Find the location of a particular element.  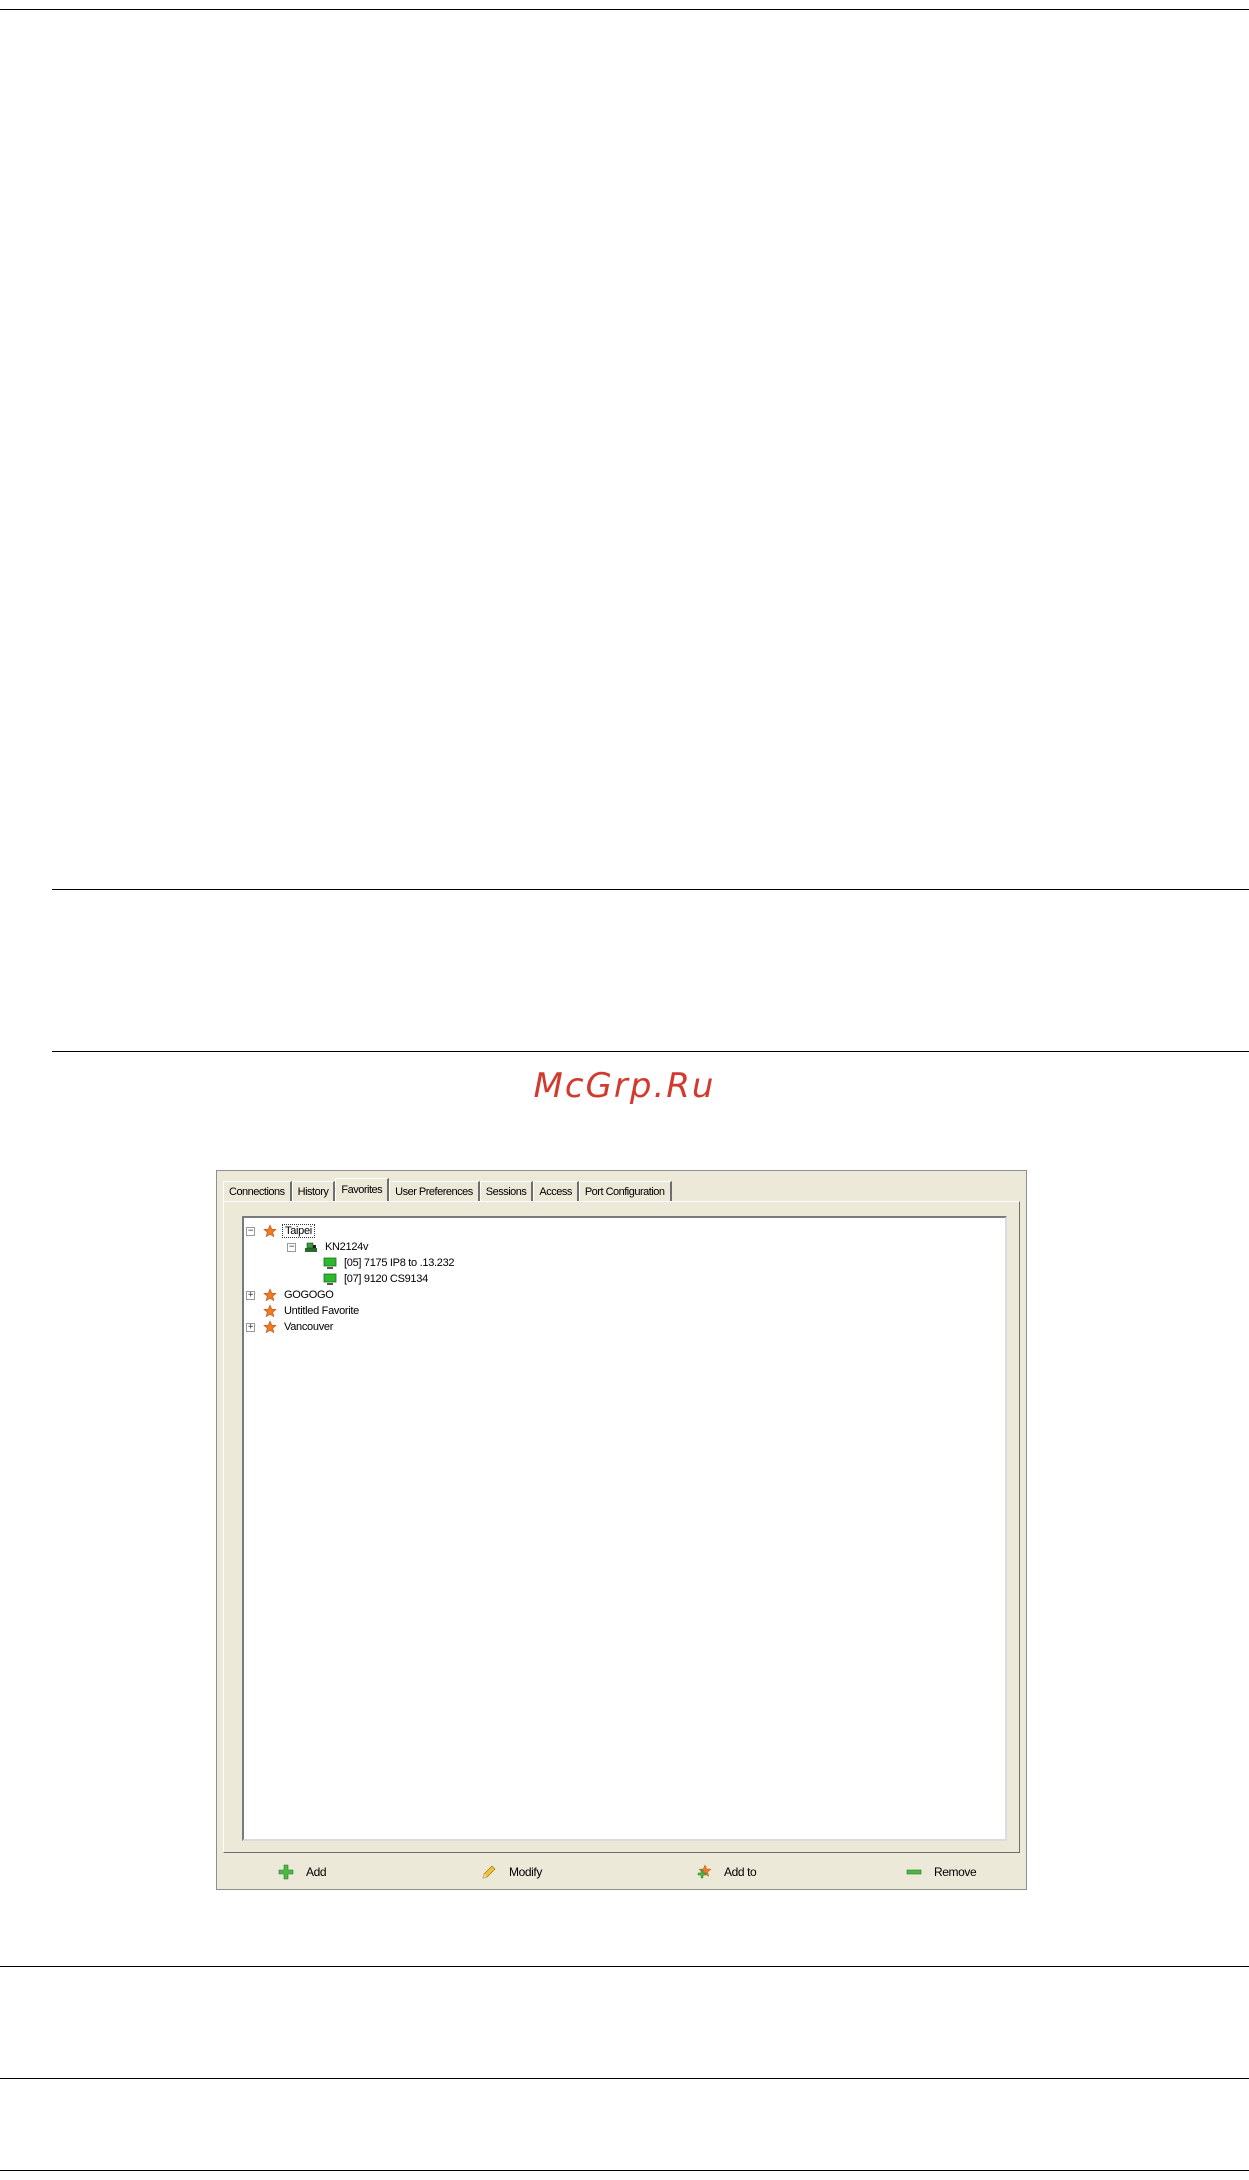

tab-favorites: Favorites is located at coordinates (362, 1189).